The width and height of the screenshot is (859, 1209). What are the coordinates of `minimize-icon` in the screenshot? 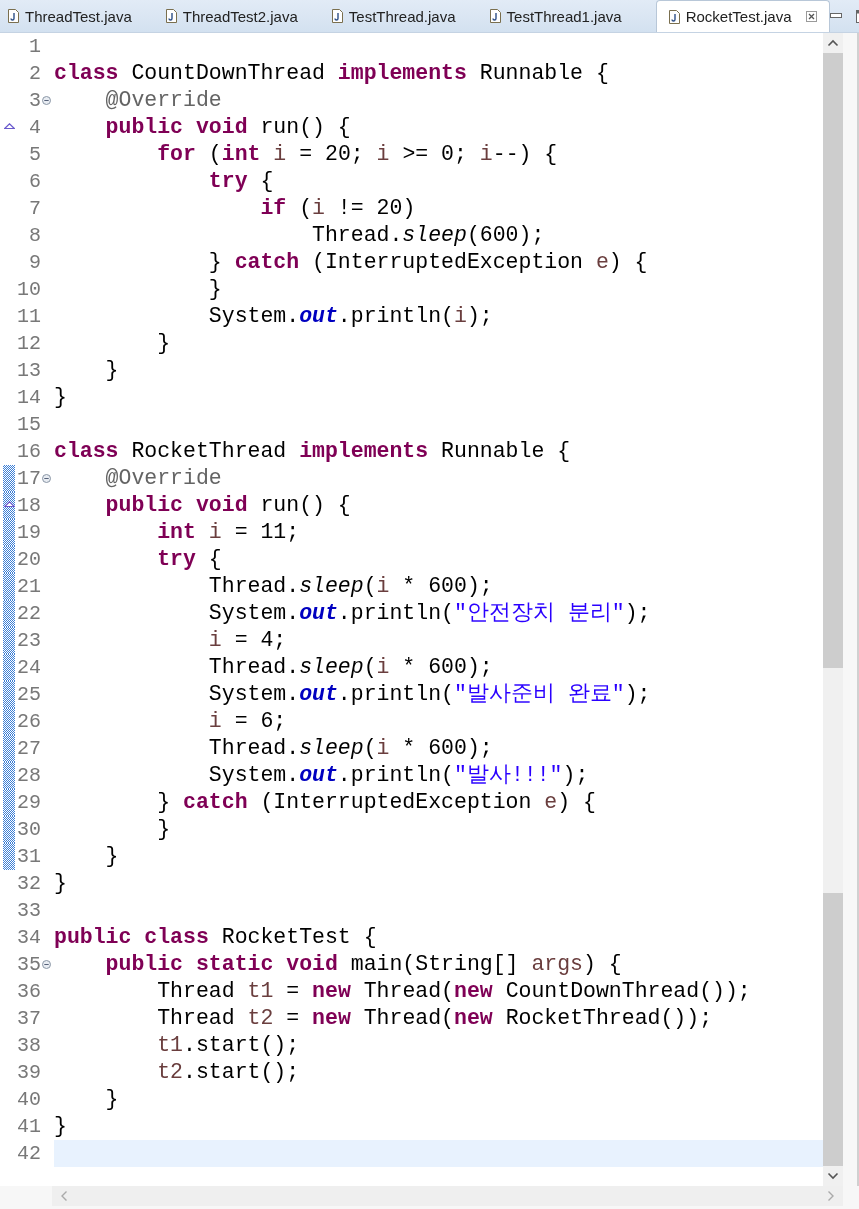 It's located at (835, 16).